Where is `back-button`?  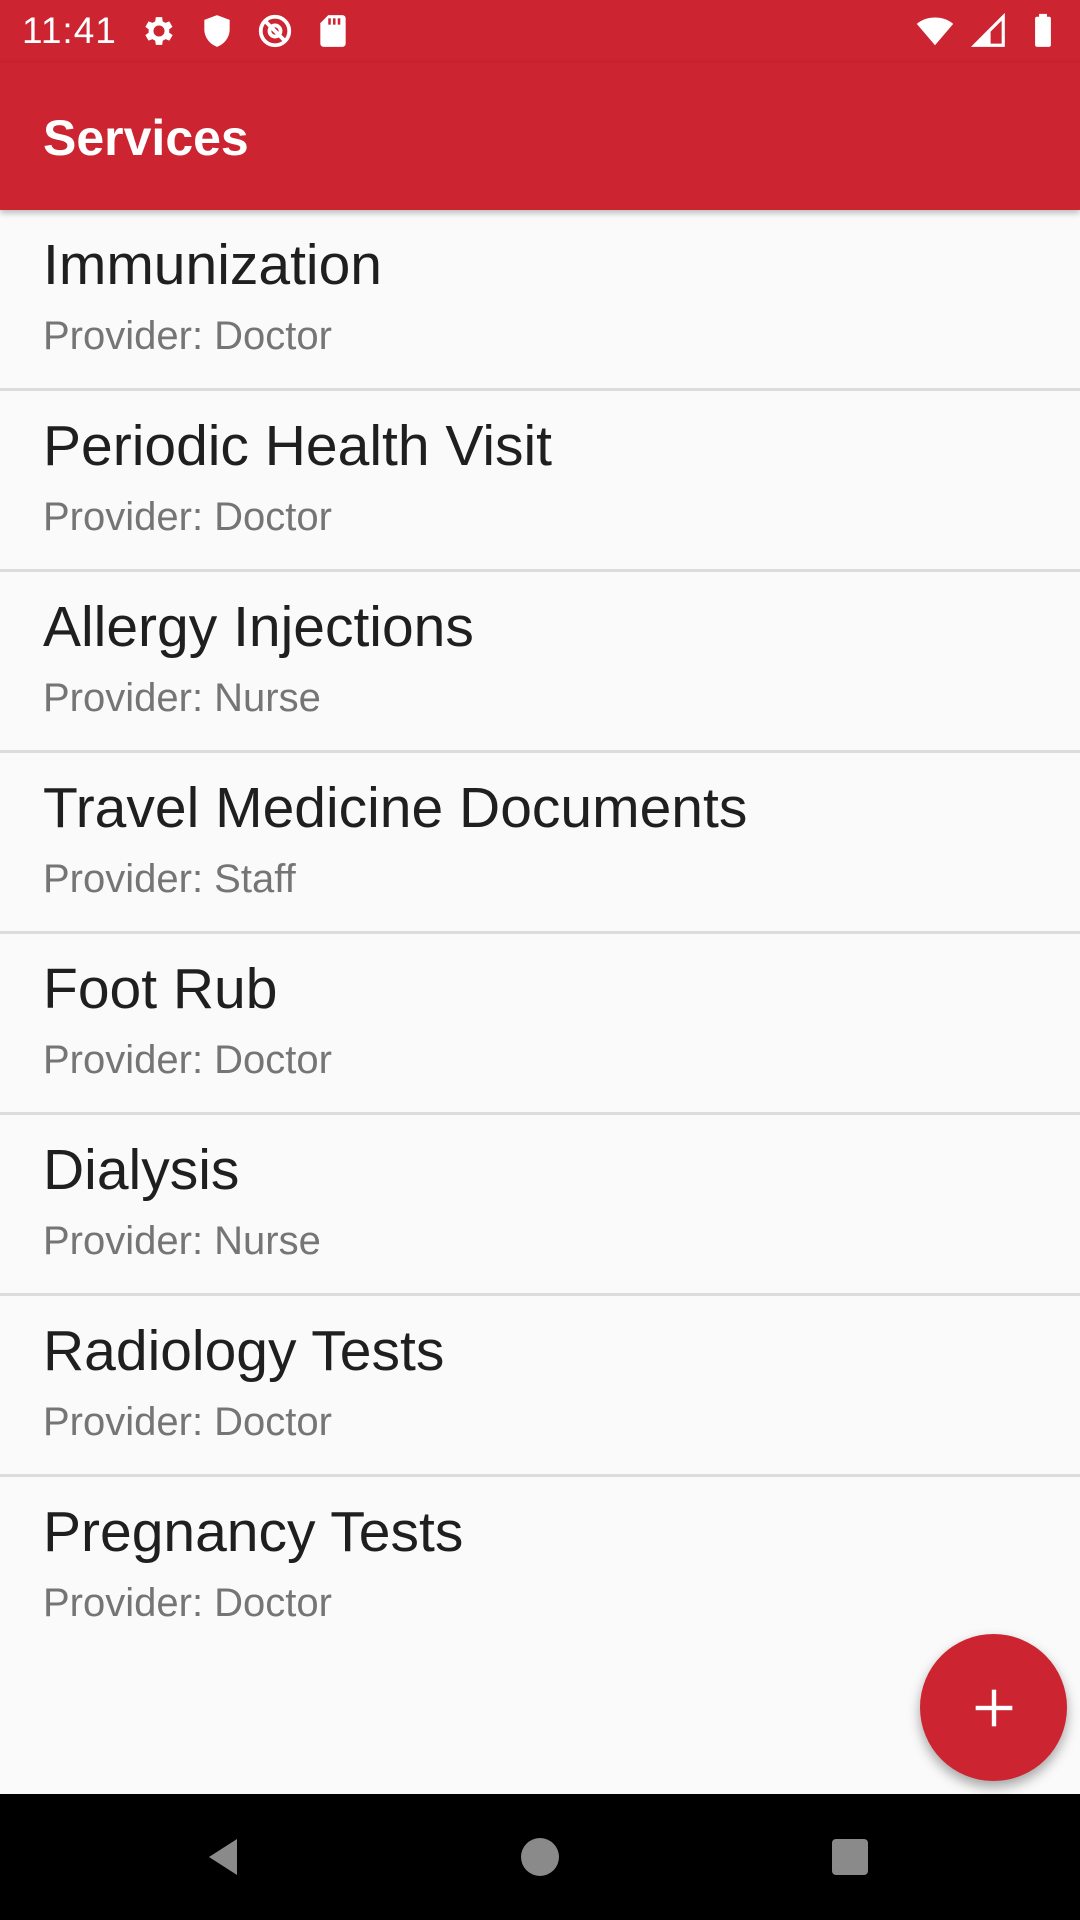
back-button is located at coordinates (225, 1857).